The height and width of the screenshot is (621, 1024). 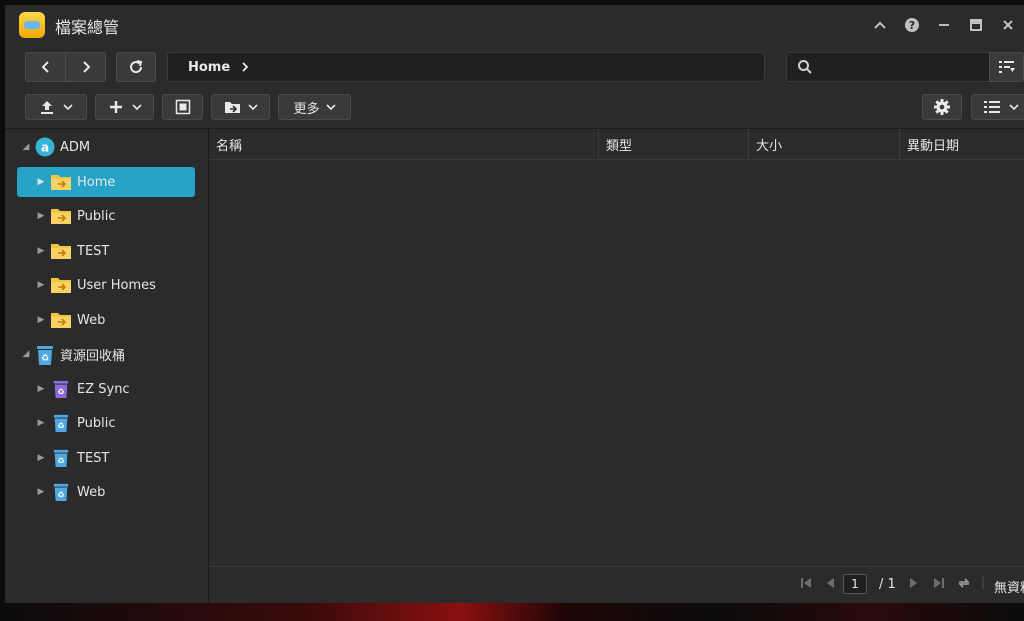 I want to click on more-button: 更多, so click(x=314, y=107).